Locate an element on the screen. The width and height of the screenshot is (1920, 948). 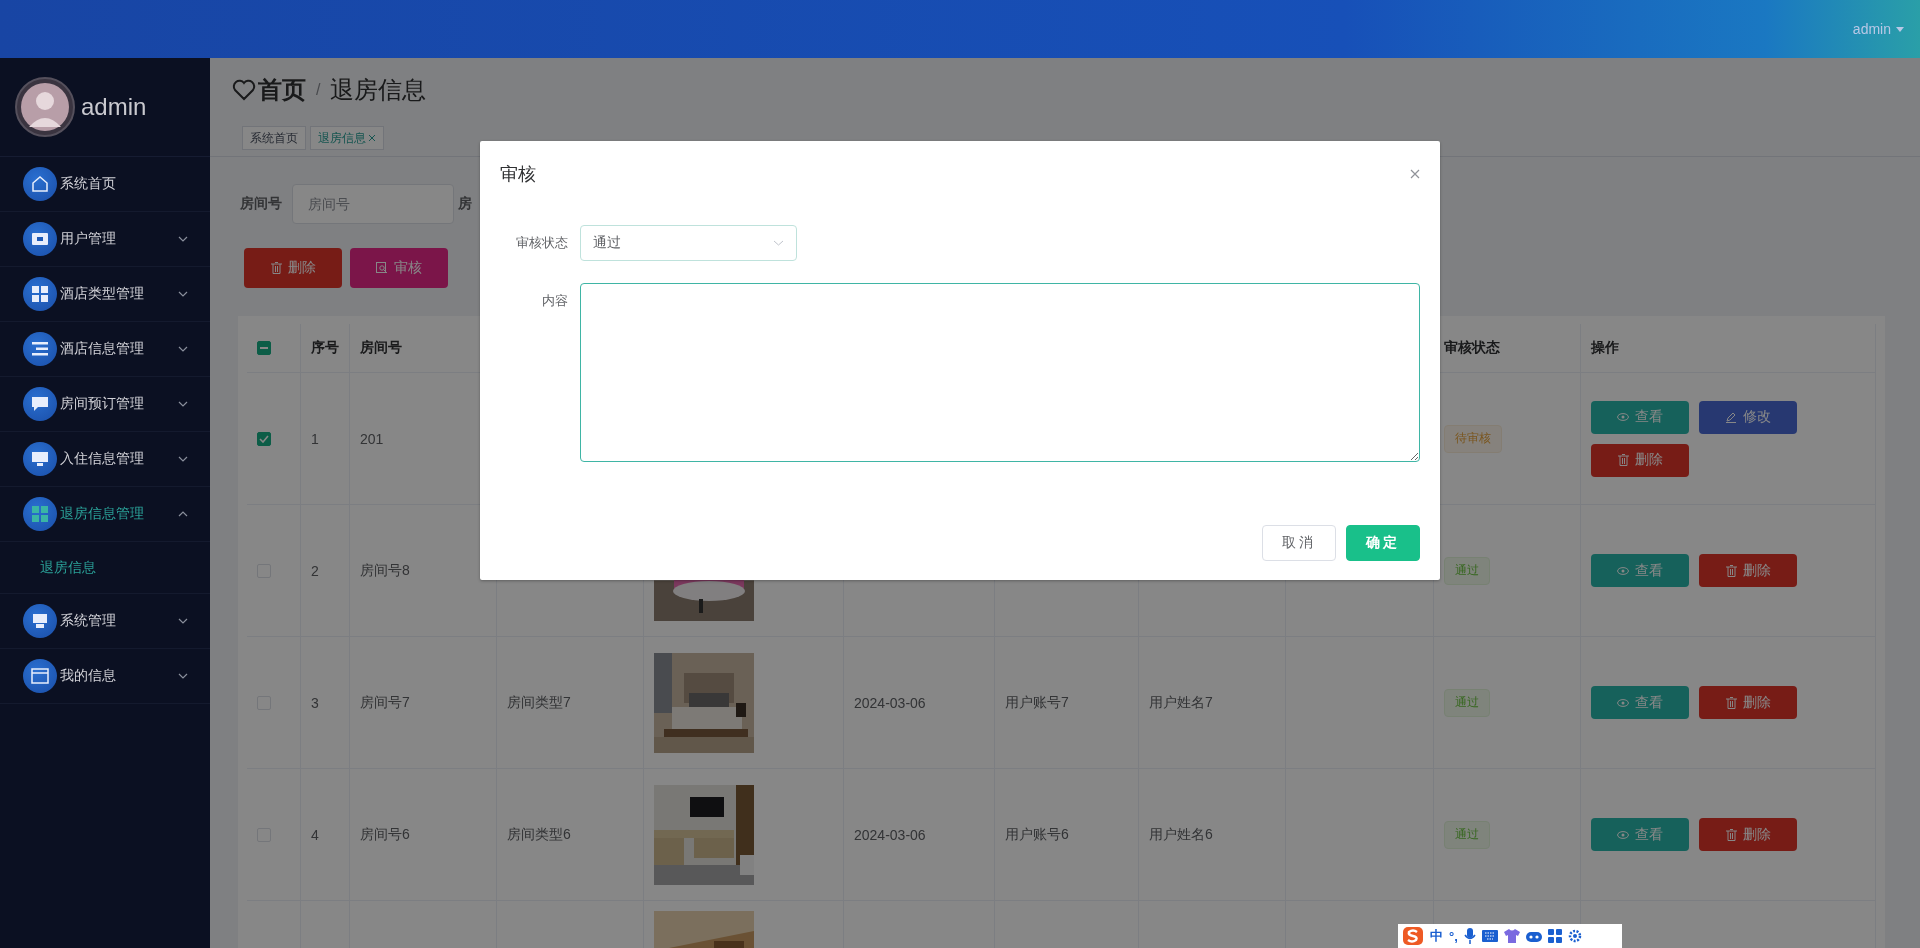
breadcrumb-current: 退房信息 is located at coordinates (378, 90).